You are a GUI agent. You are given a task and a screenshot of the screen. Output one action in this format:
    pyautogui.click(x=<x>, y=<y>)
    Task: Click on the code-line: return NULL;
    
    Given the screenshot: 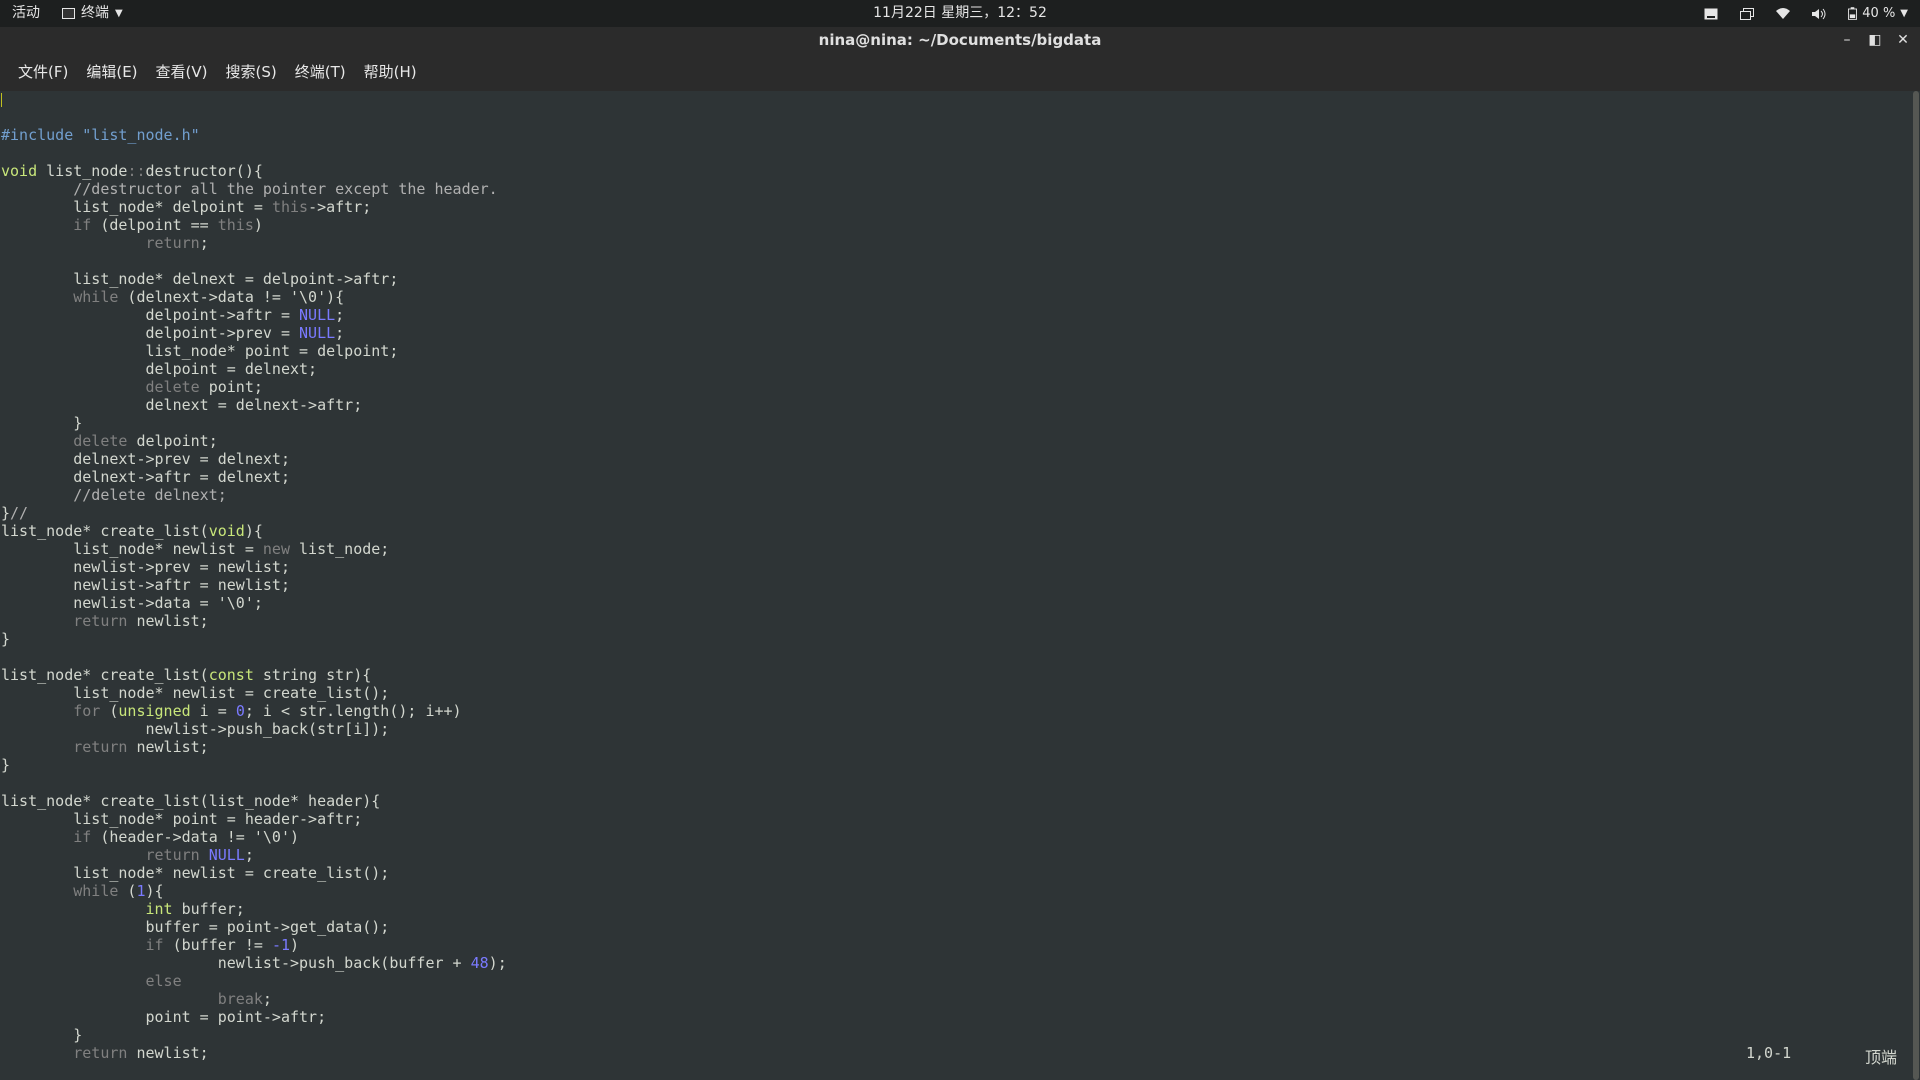 What is the action you would take?
    pyautogui.click(x=199, y=855)
    